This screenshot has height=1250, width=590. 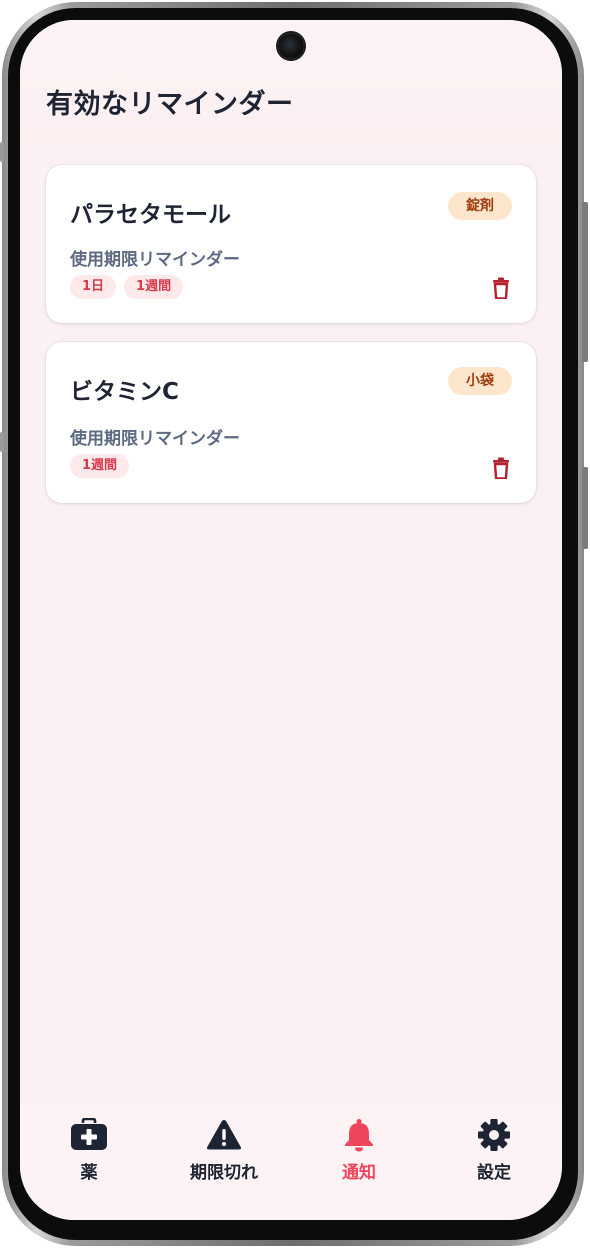 I want to click on front-camera, so click(x=291, y=46).